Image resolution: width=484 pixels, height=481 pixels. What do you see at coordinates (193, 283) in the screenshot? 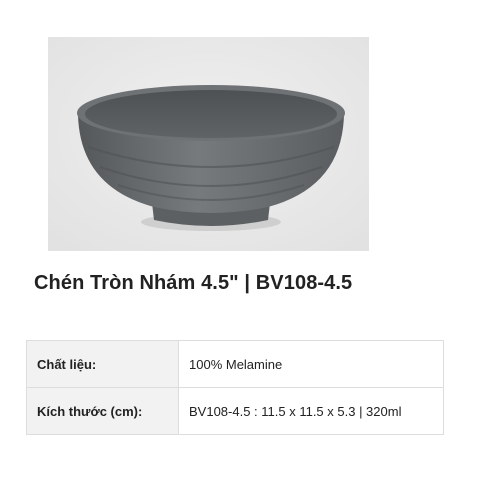
I see `product-title: Chén Tròn Nhám 4.5" | BV108-4.5` at bounding box center [193, 283].